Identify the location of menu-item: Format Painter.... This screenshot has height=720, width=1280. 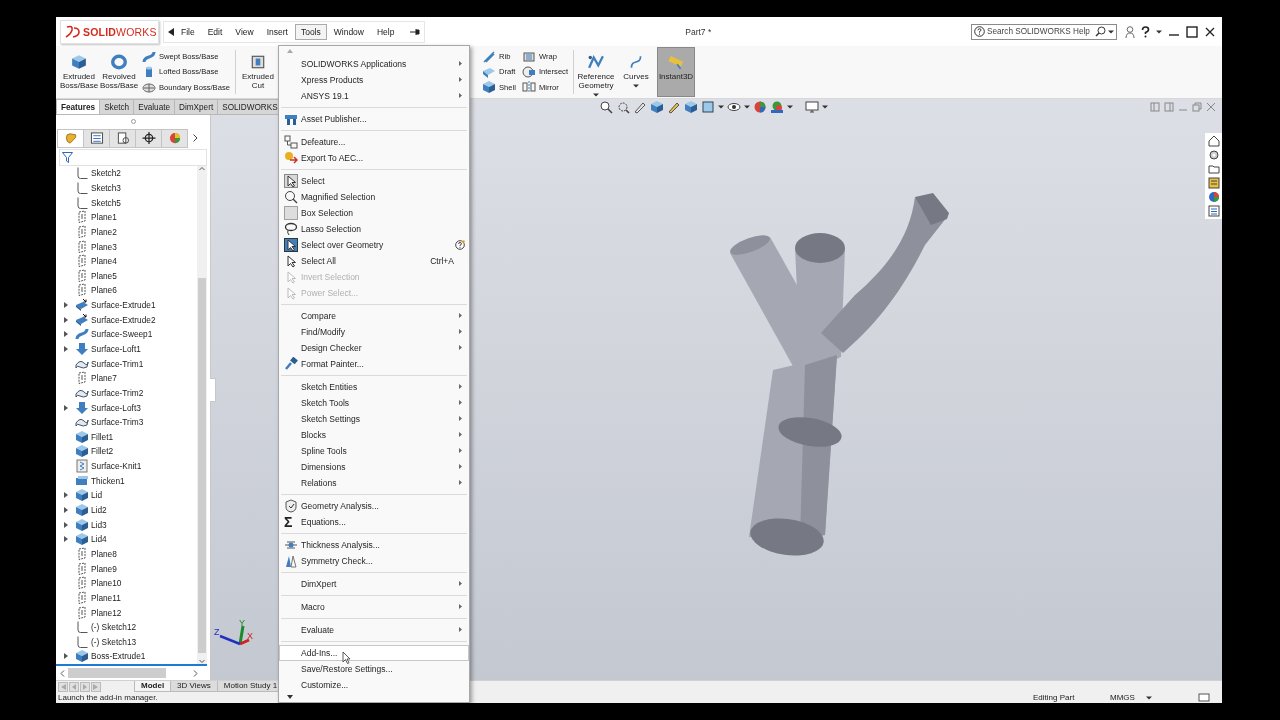
(374, 363).